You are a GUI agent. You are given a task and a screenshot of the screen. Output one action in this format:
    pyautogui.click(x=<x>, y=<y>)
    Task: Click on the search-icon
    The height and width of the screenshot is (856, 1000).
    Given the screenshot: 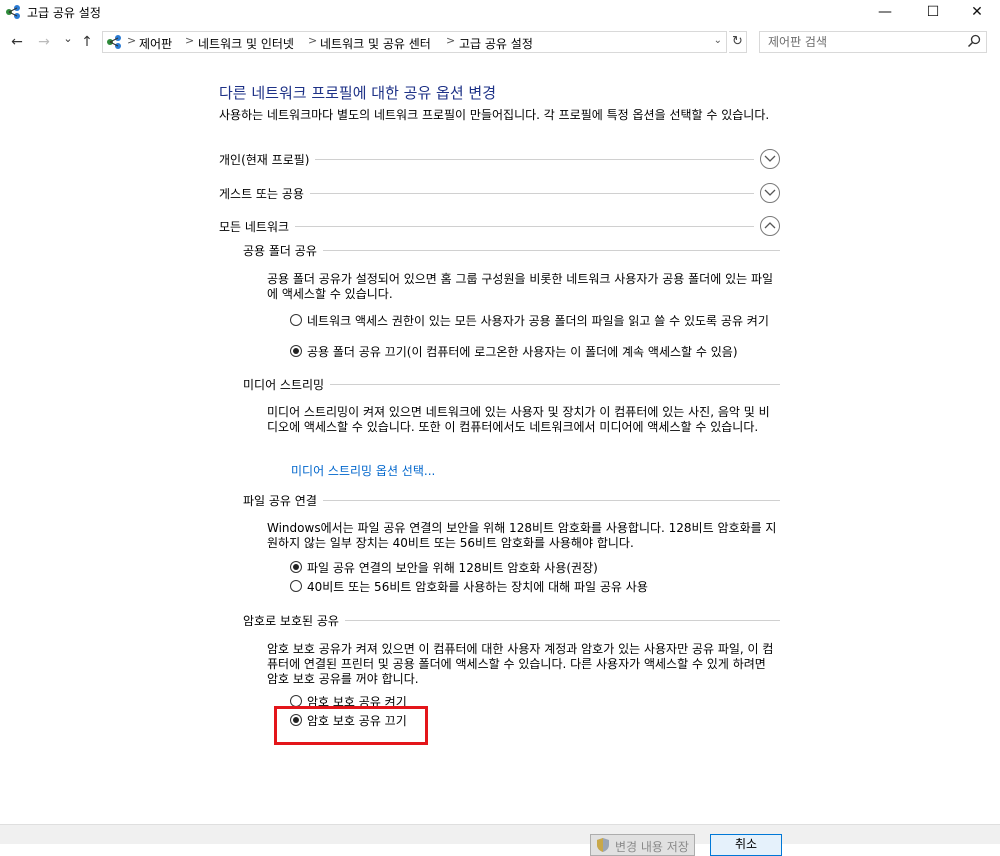 What is the action you would take?
    pyautogui.click(x=974, y=41)
    